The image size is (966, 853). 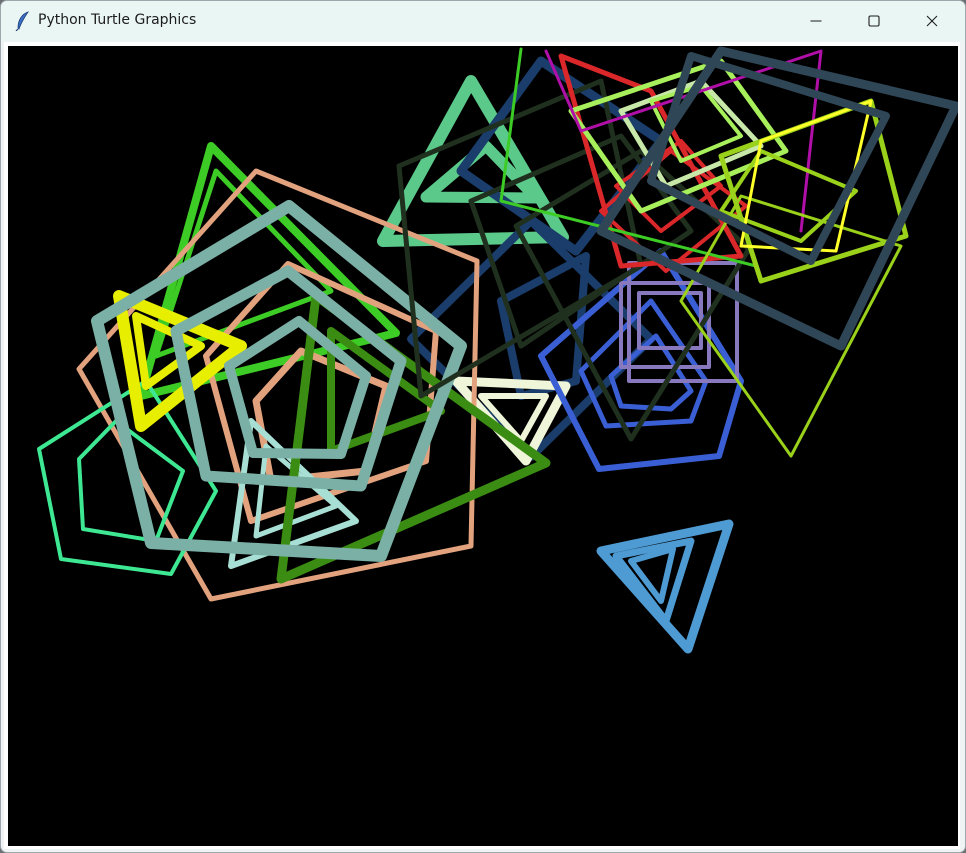 What do you see at coordinates (22, 21) in the screenshot?
I see `feather-icon` at bounding box center [22, 21].